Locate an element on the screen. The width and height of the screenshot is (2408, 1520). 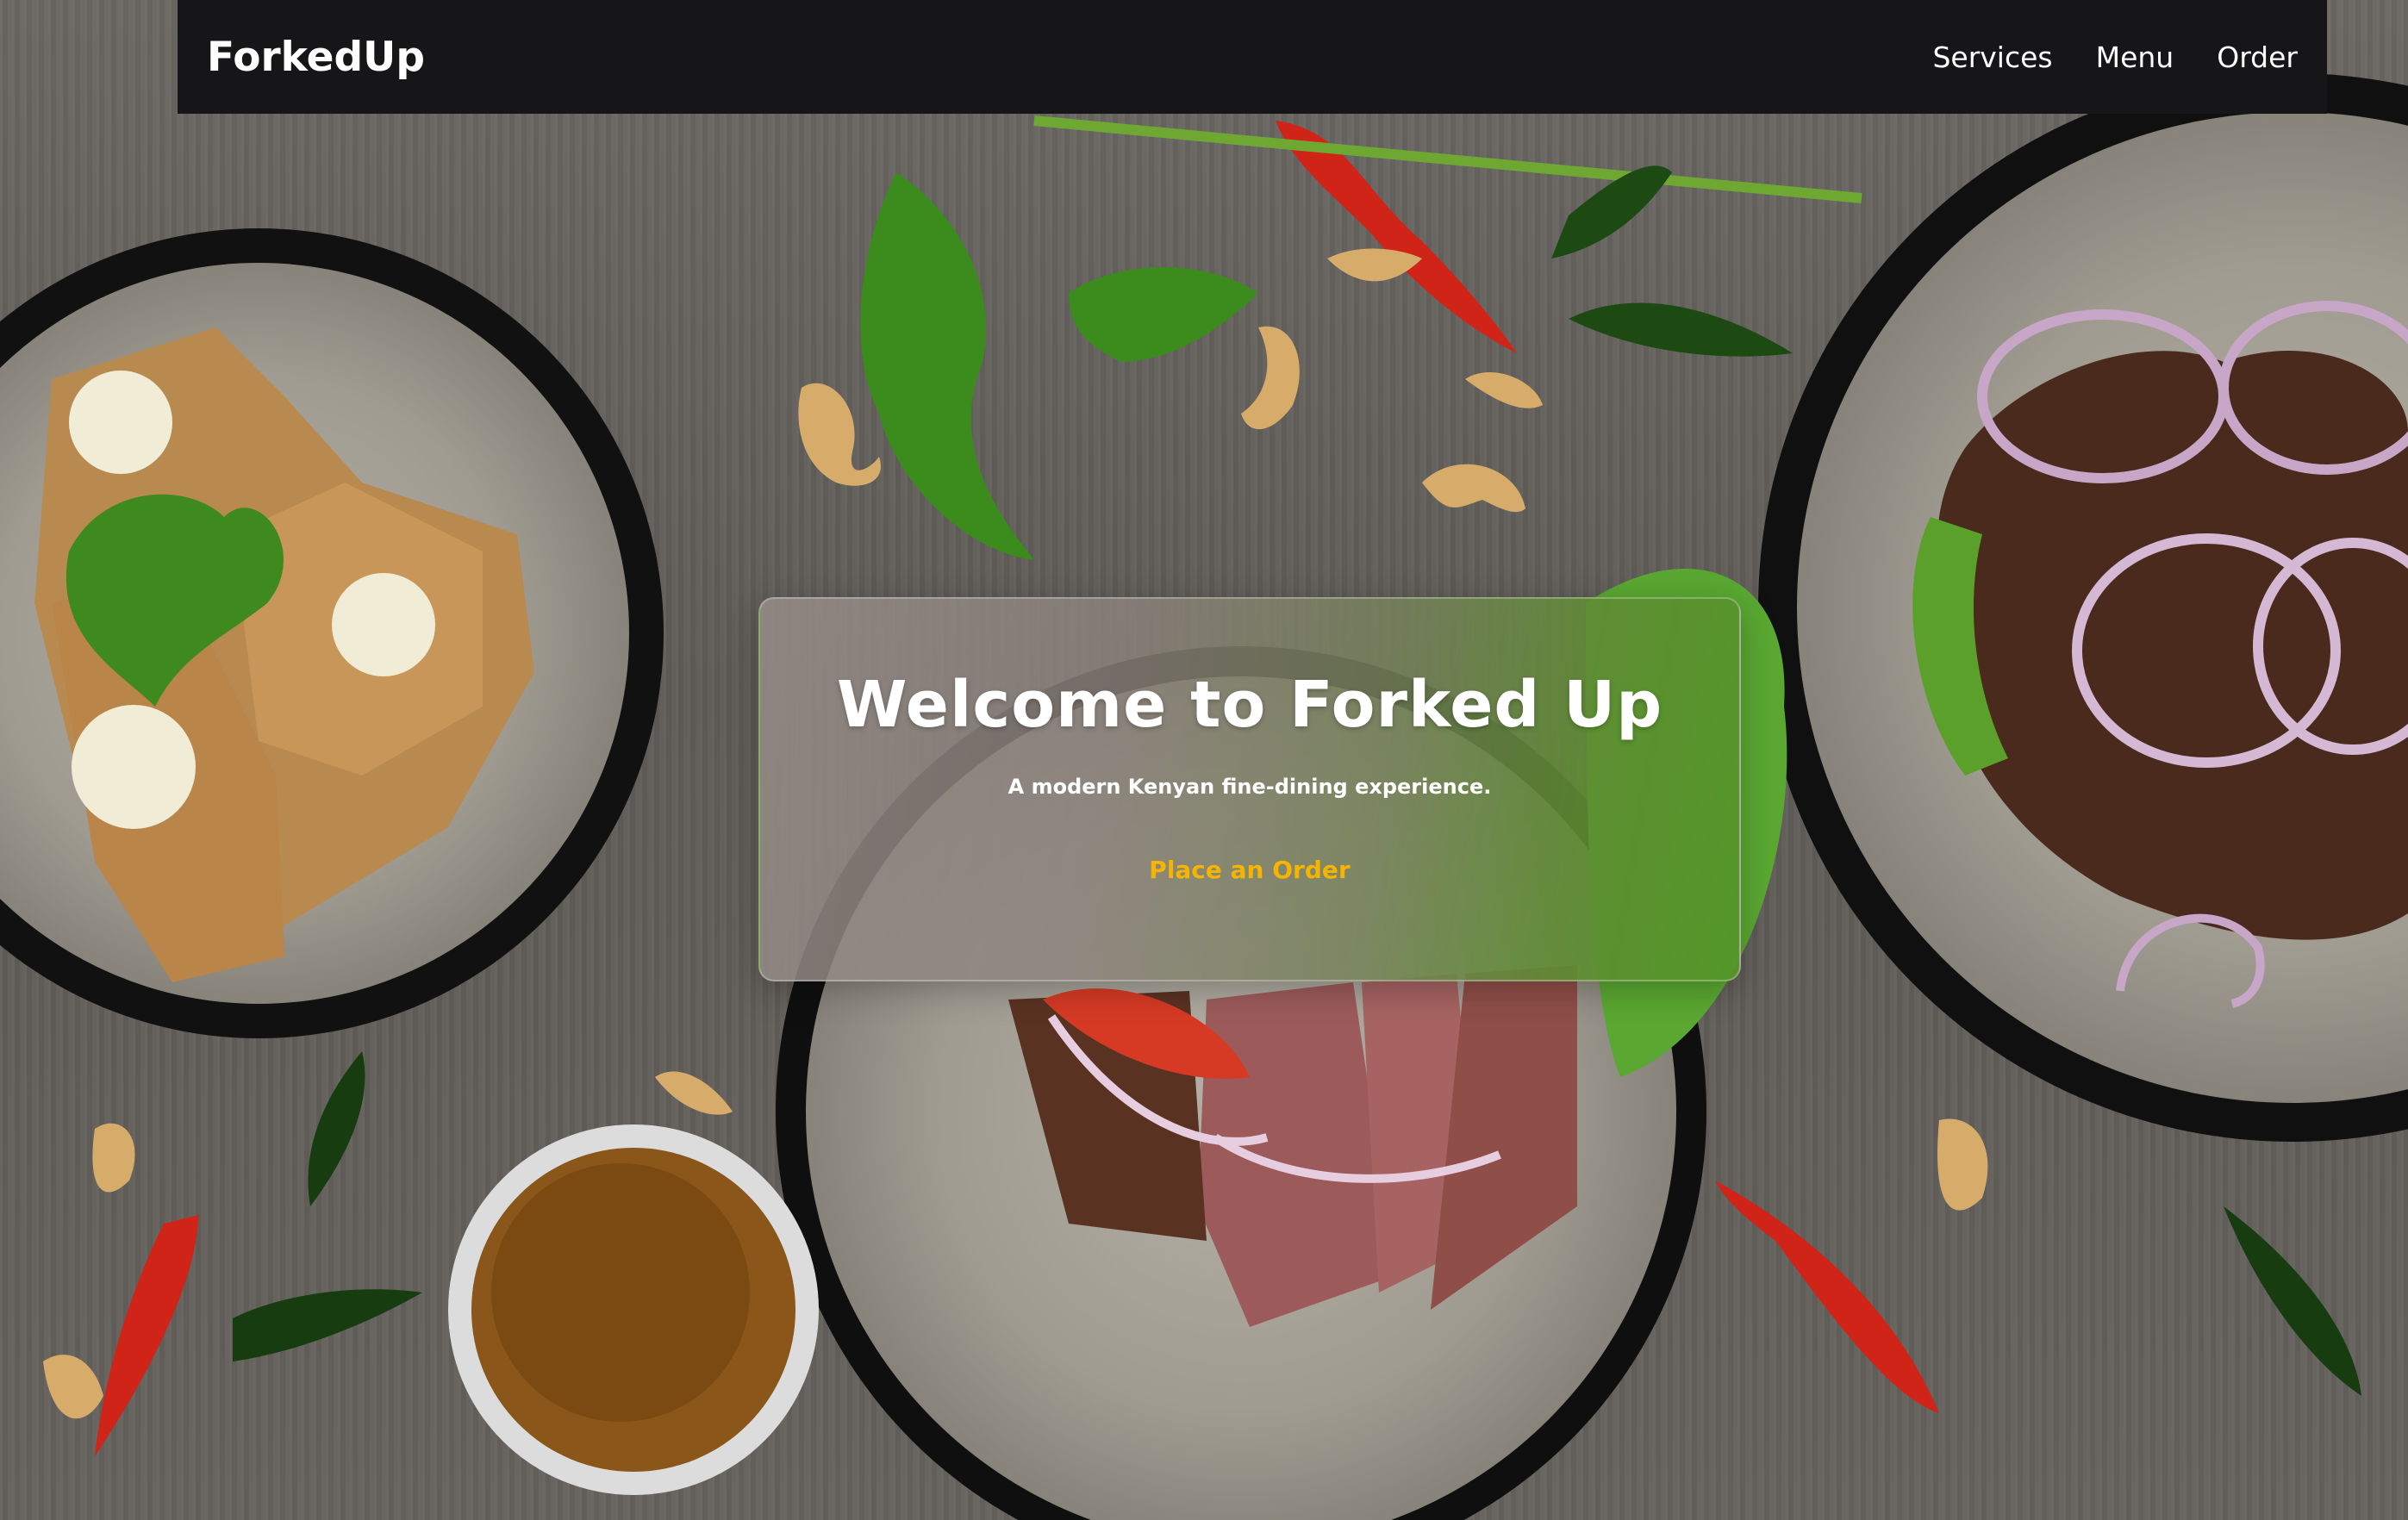
nav-link-menu: Menu is located at coordinates (2135, 57).